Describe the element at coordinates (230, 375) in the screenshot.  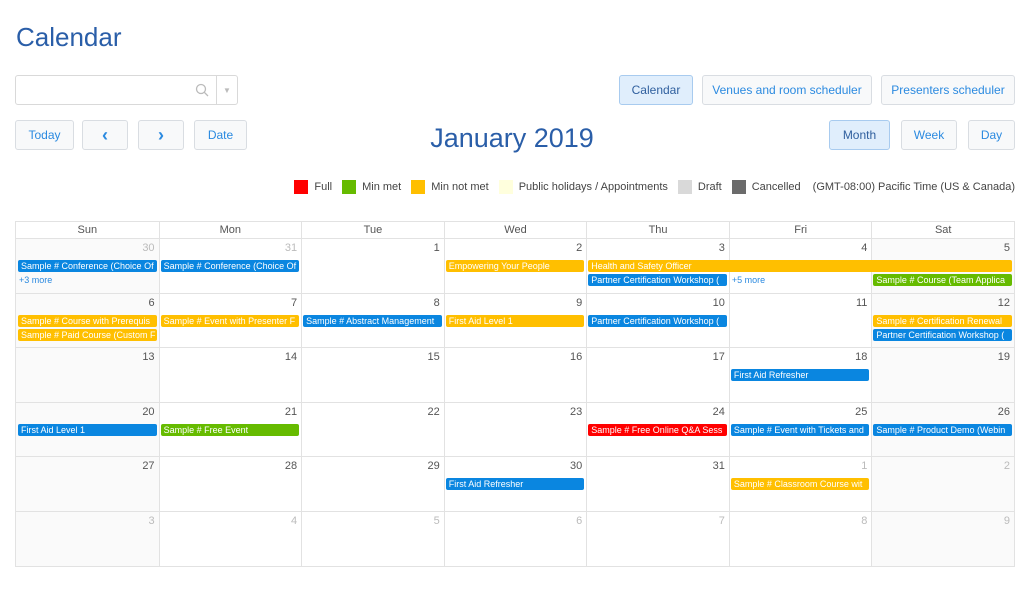
I see `day-cell: 14` at that location.